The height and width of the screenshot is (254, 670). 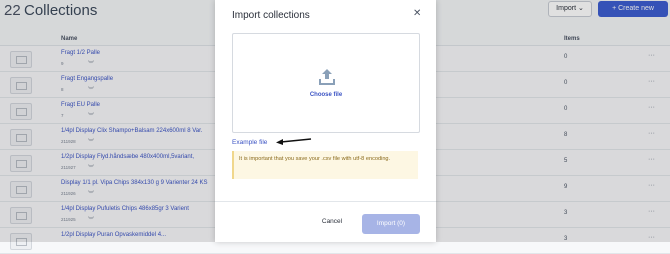 I want to click on import-button: Import (0), so click(x=391, y=224).